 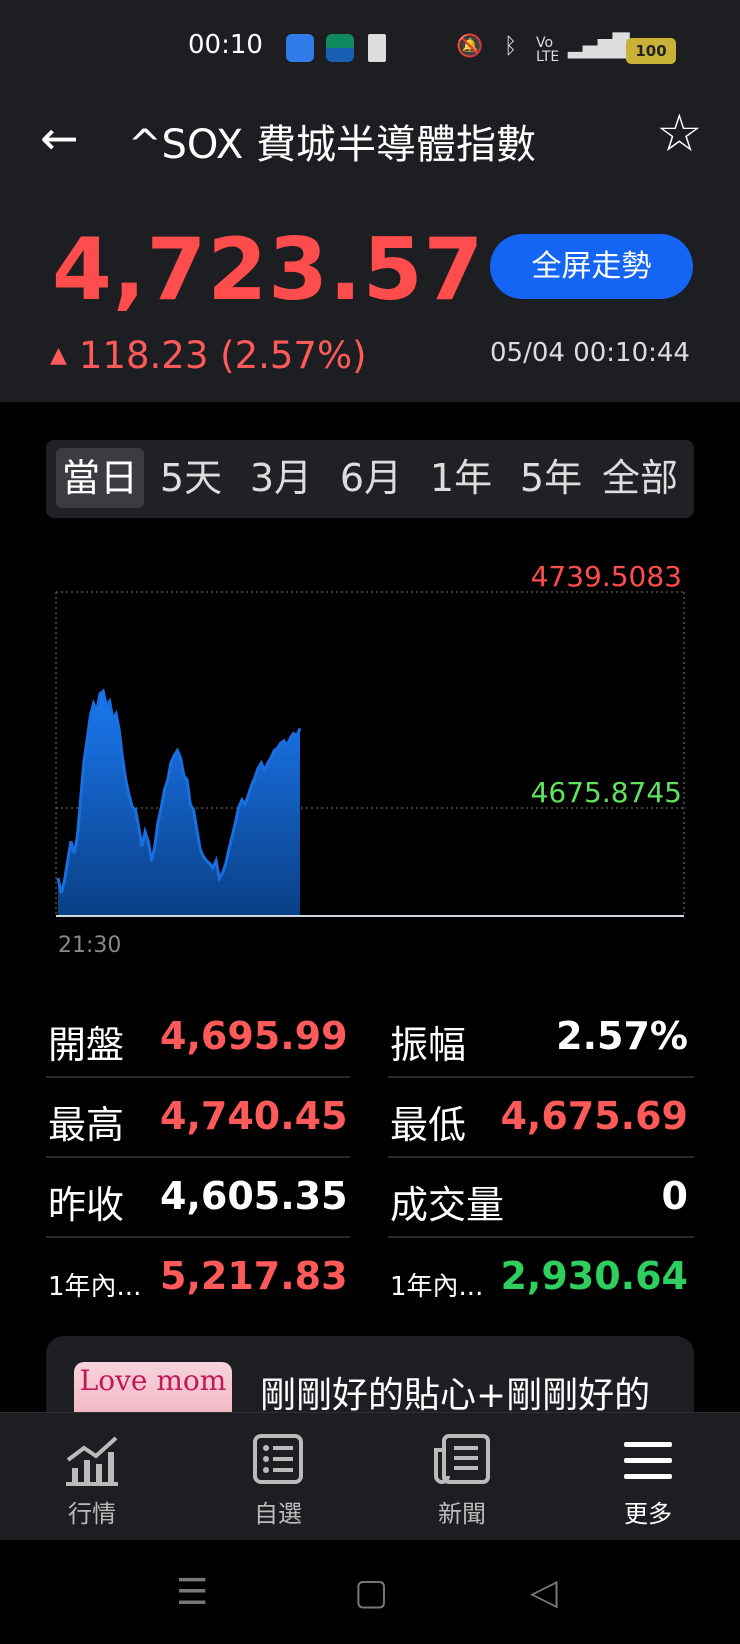 I want to click on recent-apps-icon: ☰, so click(x=192, y=1592).